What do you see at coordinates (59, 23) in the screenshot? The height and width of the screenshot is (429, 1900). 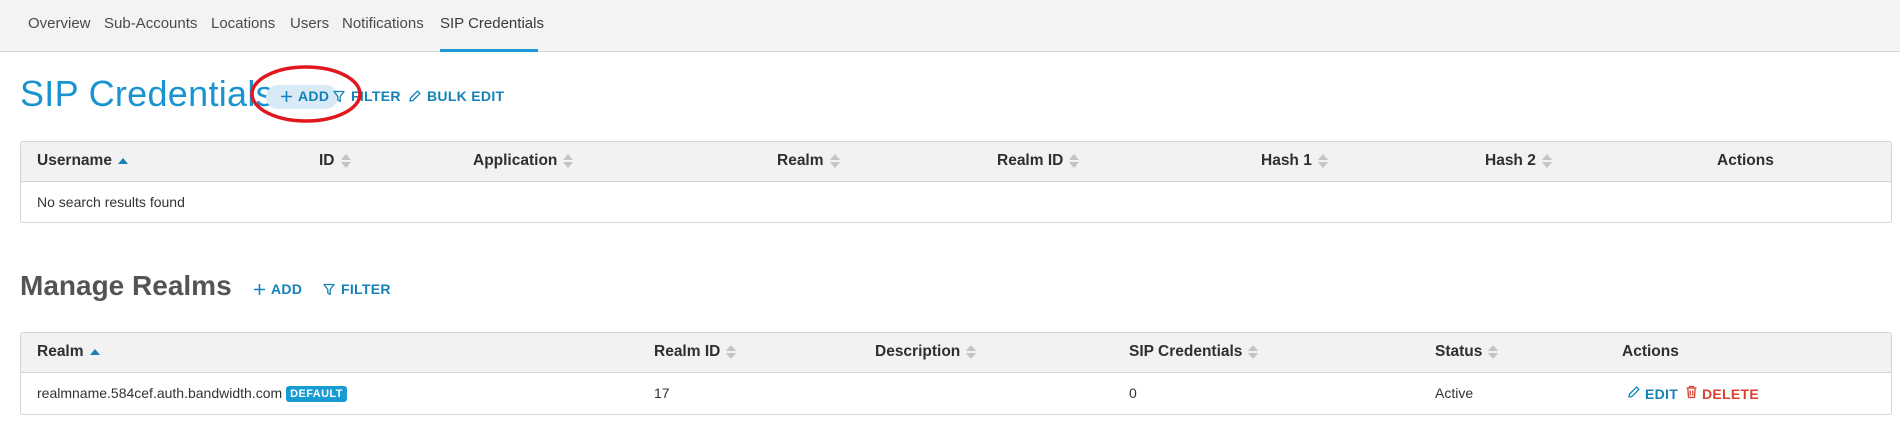 I see `tab-overview: Overview` at bounding box center [59, 23].